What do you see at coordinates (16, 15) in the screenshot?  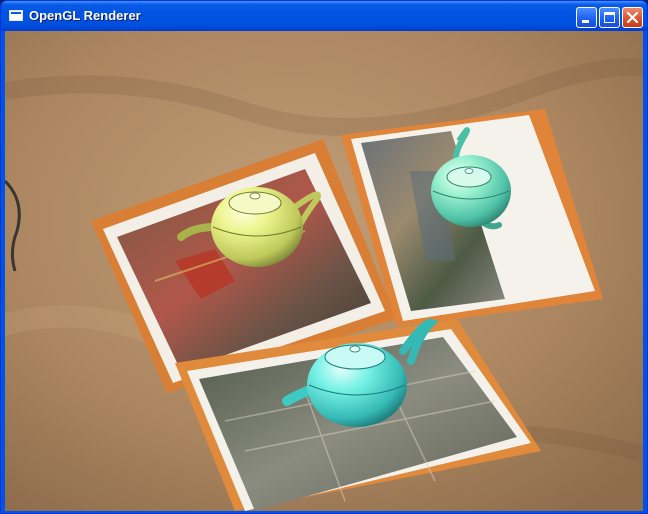 I see `window-icon` at bounding box center [16, 15].